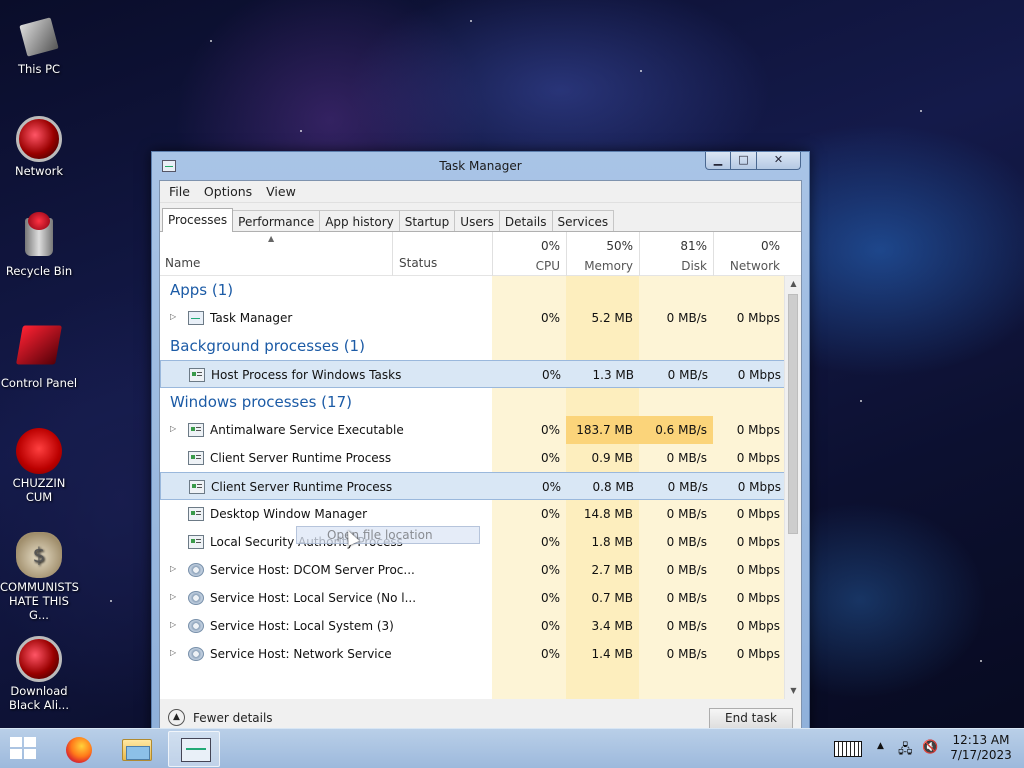  Describe the element at coordinates (39, 356) in the screenshot. I see `desktop-icon-control-panel: Control Panel` at that location.